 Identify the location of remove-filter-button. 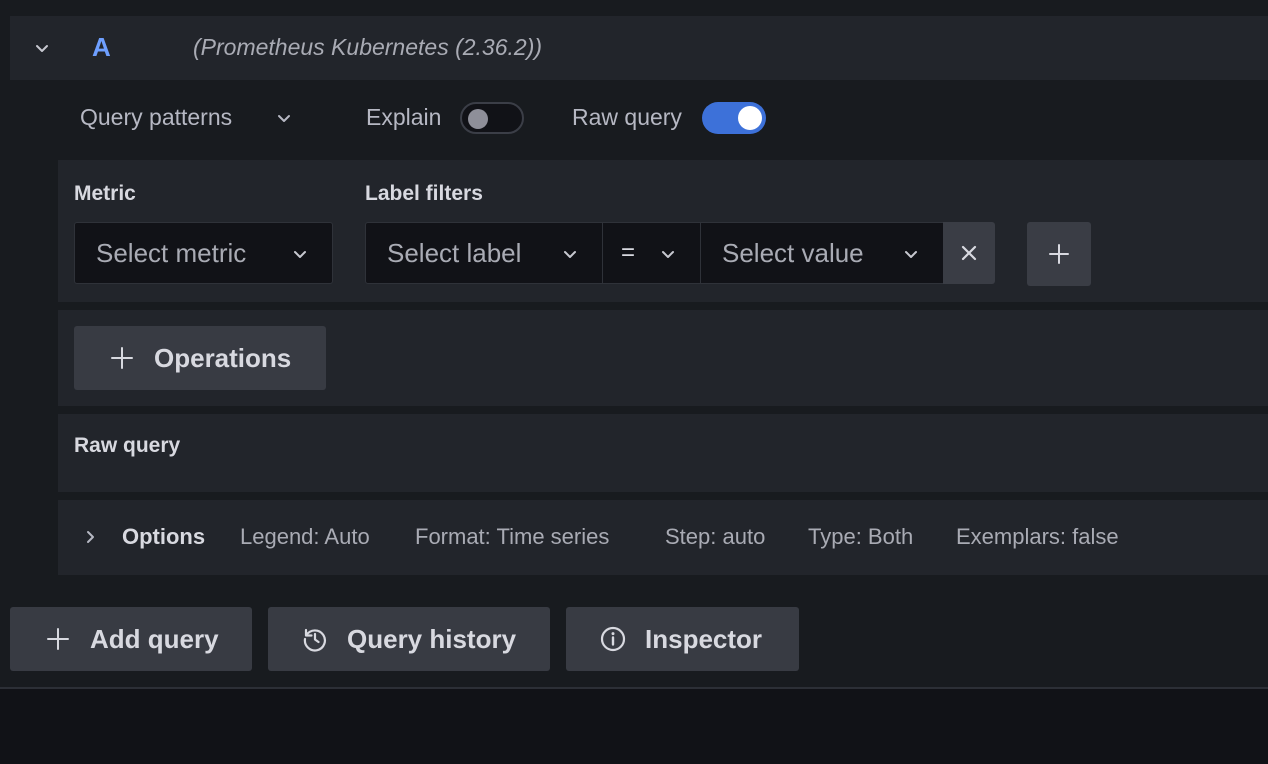
(969, 253).